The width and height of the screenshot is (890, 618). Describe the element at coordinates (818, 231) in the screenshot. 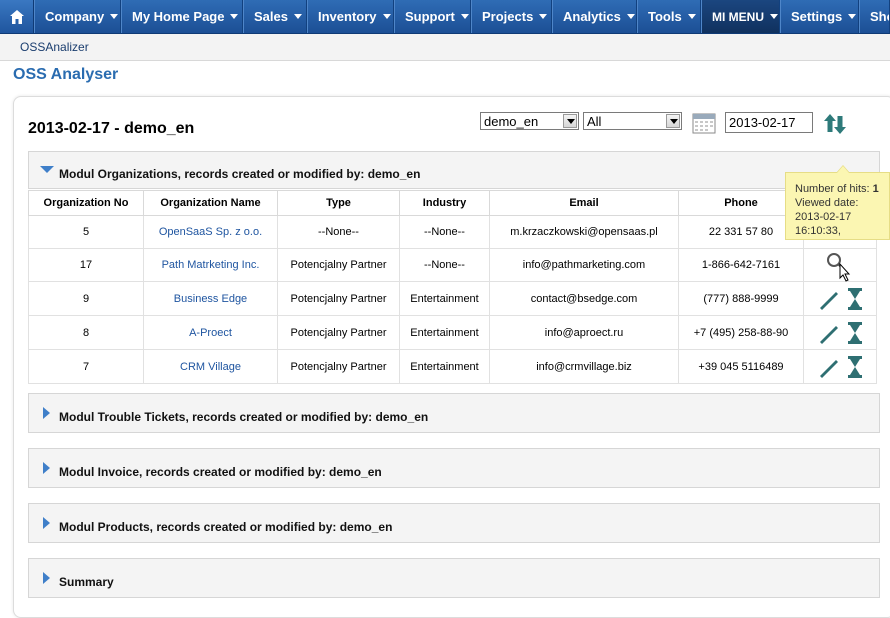

I see `tooltip-viewed-time: 16:10:33,` at that location.